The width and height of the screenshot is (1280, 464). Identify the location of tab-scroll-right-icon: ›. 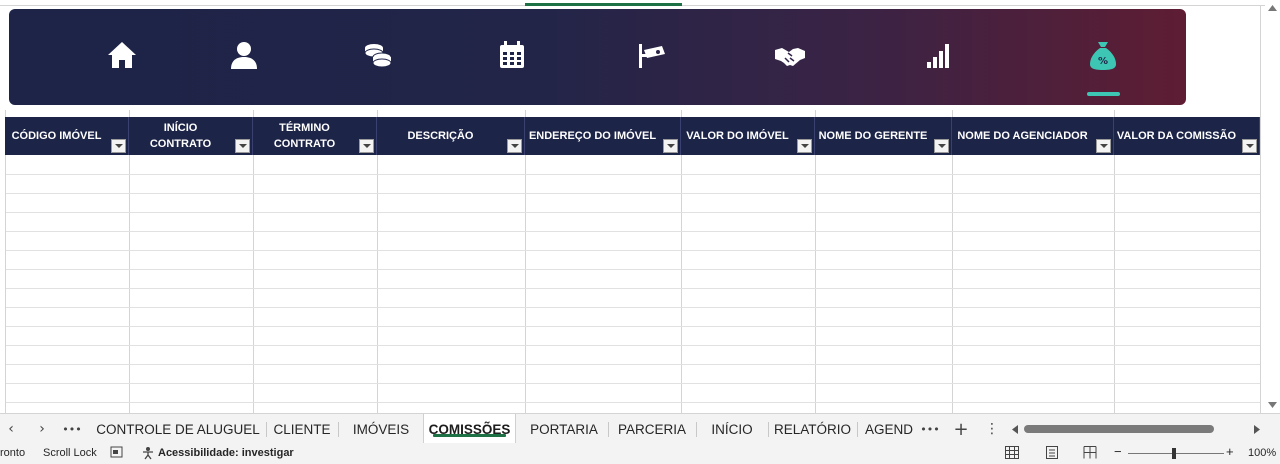
(42, 429).